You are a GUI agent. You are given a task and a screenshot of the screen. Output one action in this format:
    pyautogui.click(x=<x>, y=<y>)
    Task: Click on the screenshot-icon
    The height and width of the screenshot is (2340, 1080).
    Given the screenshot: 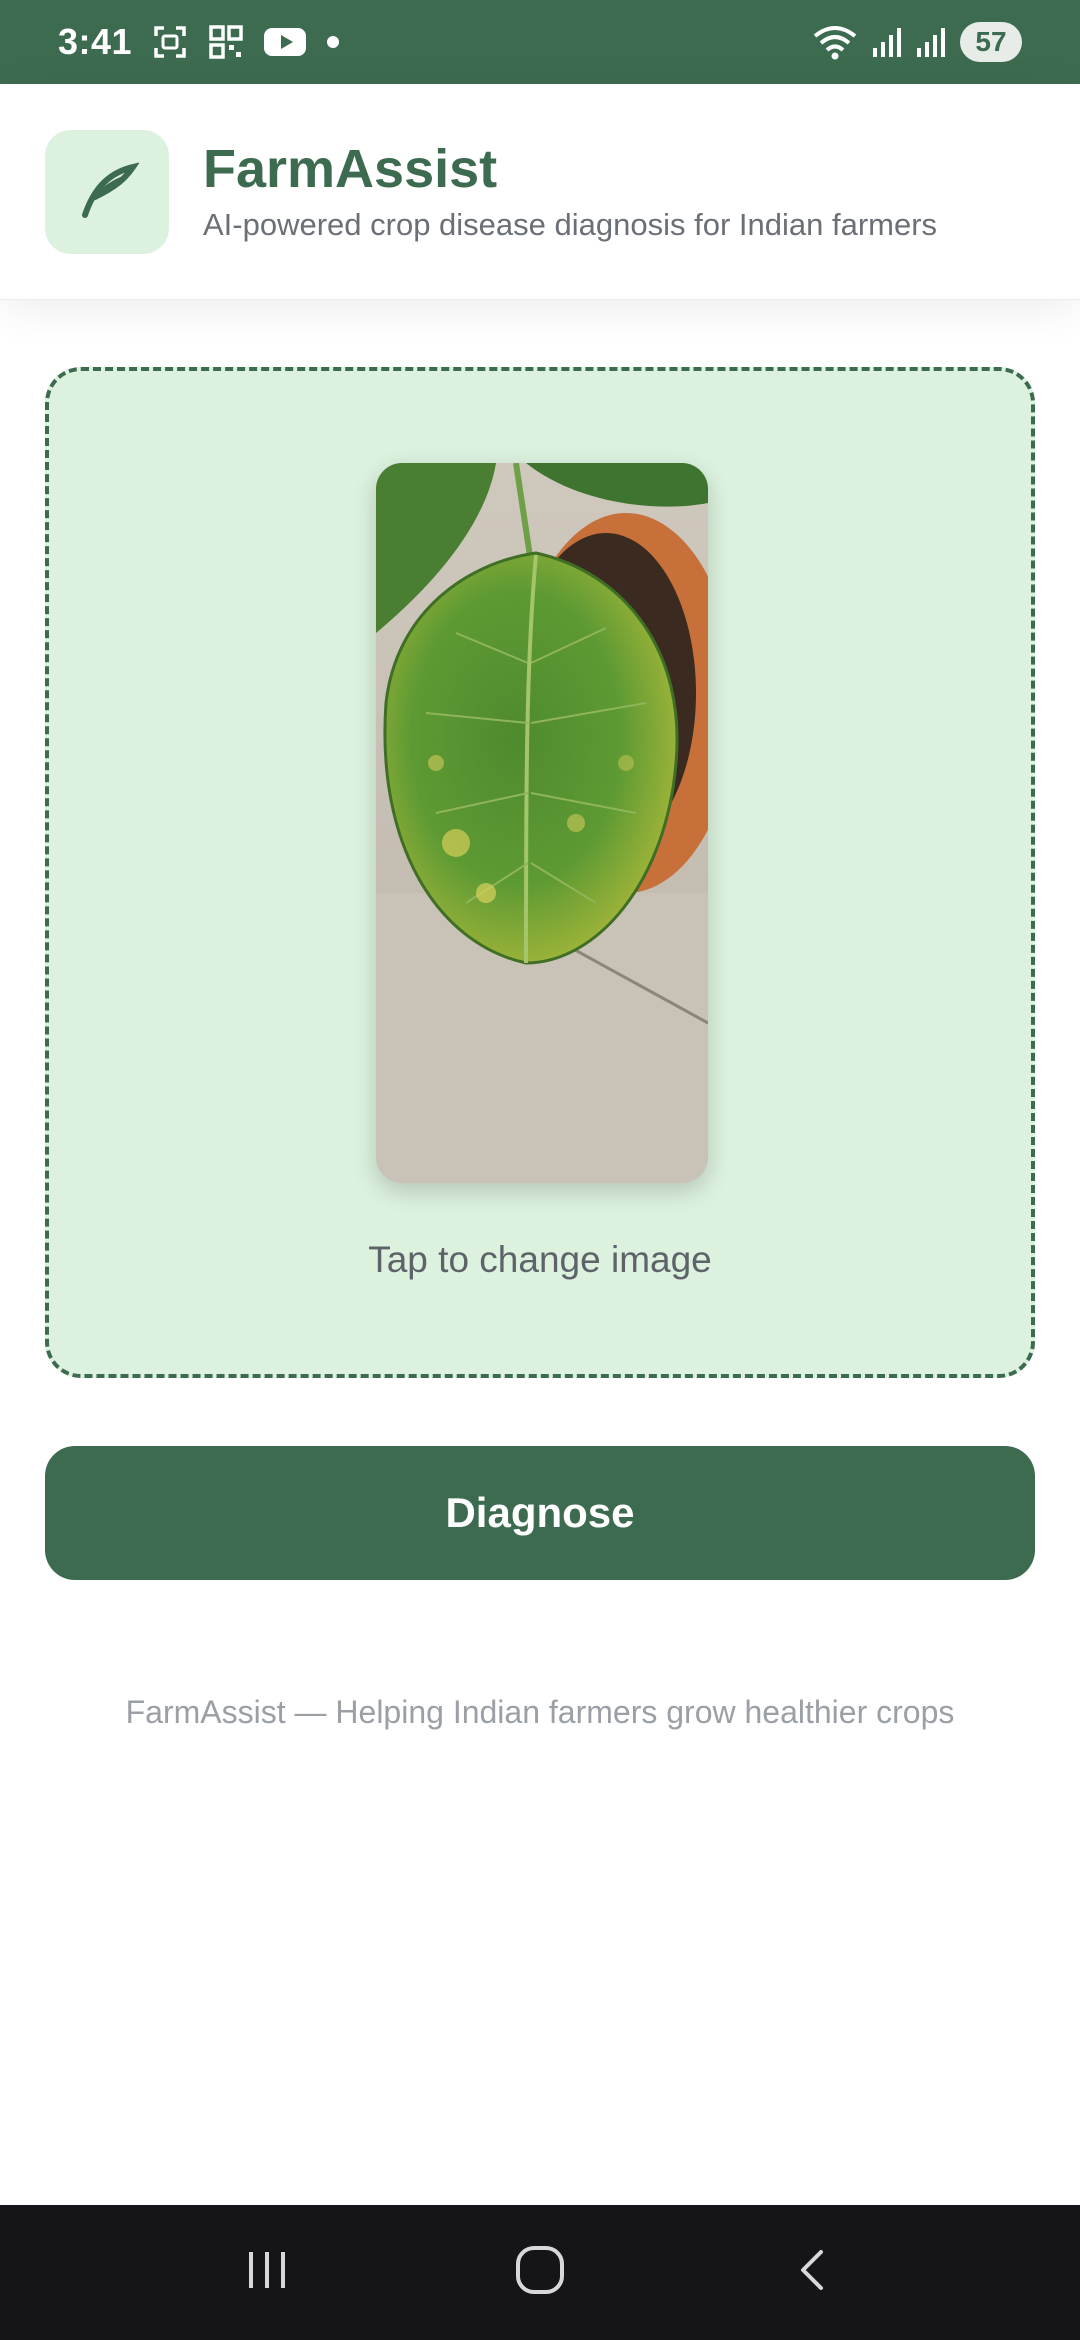 What is the action you would take?
    pyautogui.click(x=170, y=42)
    